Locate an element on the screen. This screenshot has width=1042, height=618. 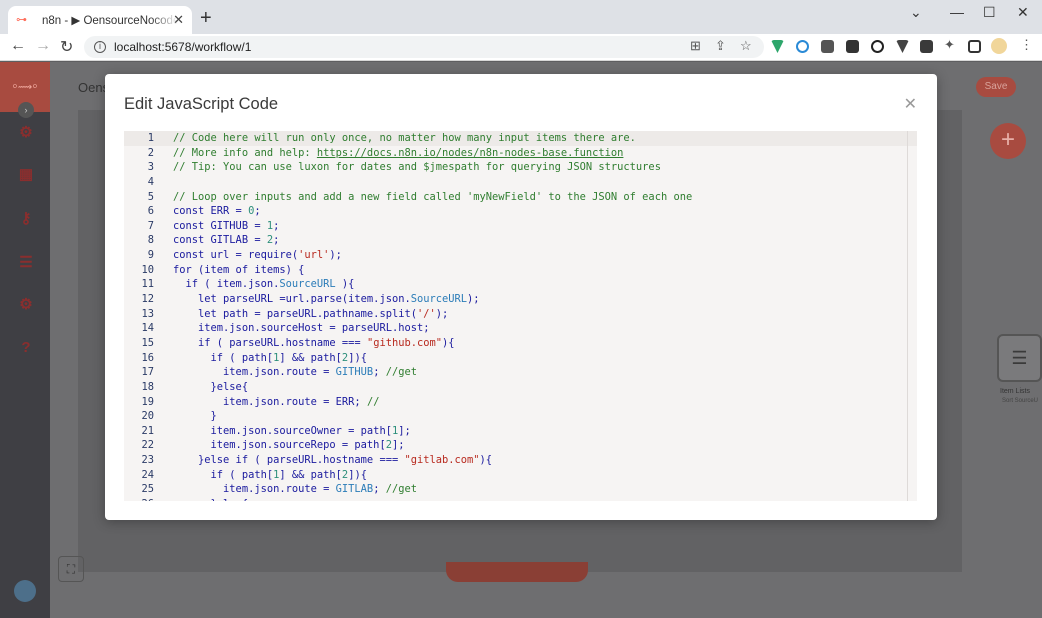
extension-circle-icon is located at coordinates (802, 46).